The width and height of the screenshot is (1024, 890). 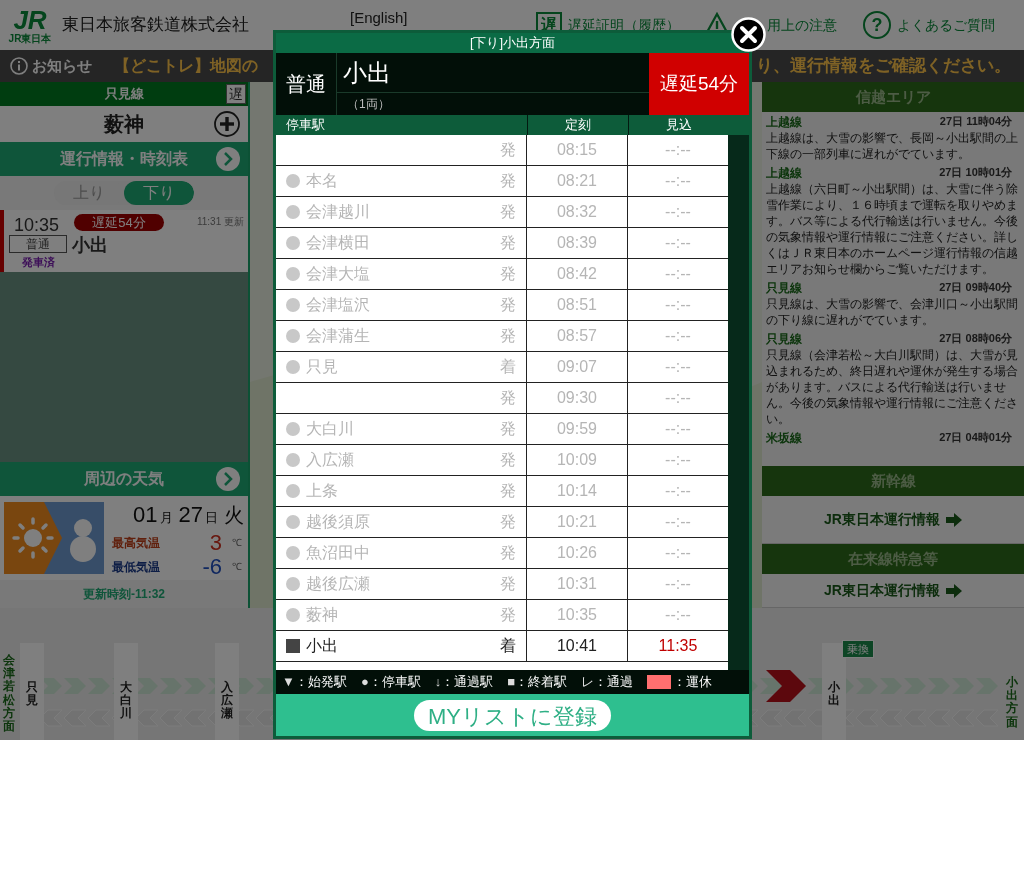 What do you see at coordinates (443, 18) in the screenshot?
I see `english-link: [English]` at bounding box center [443, 18].